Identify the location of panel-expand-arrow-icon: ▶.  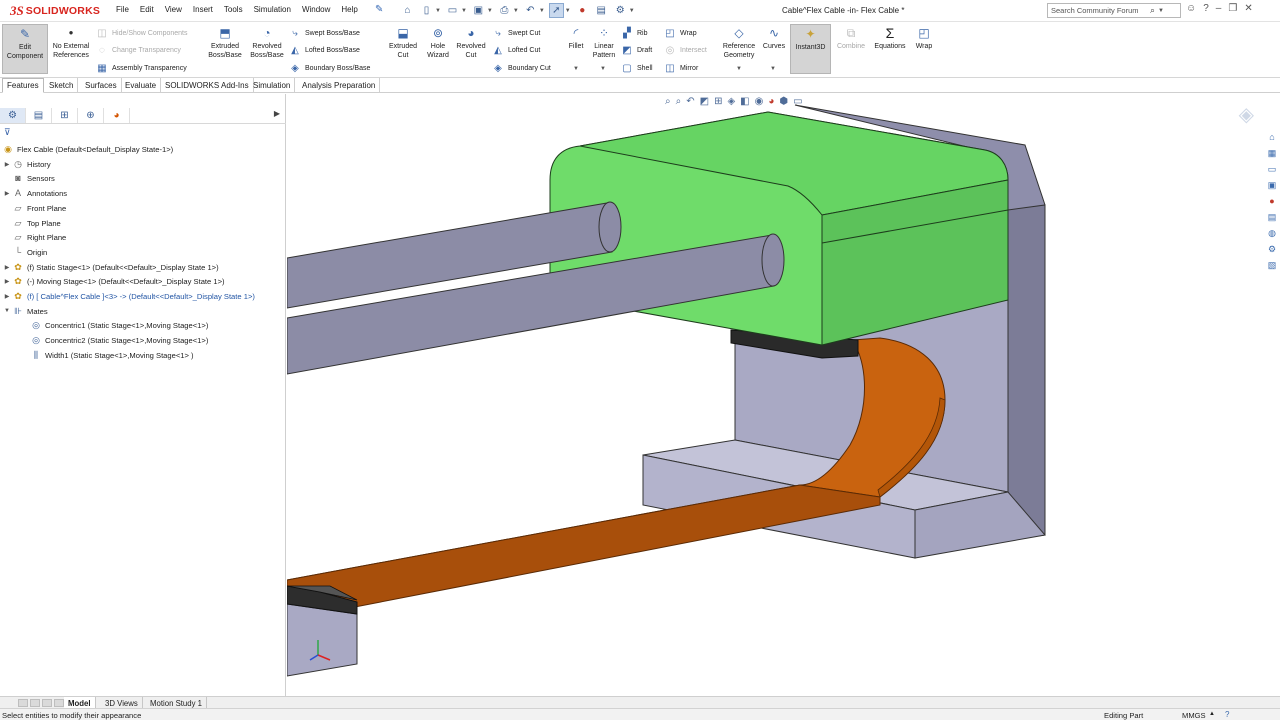
(277, 113).